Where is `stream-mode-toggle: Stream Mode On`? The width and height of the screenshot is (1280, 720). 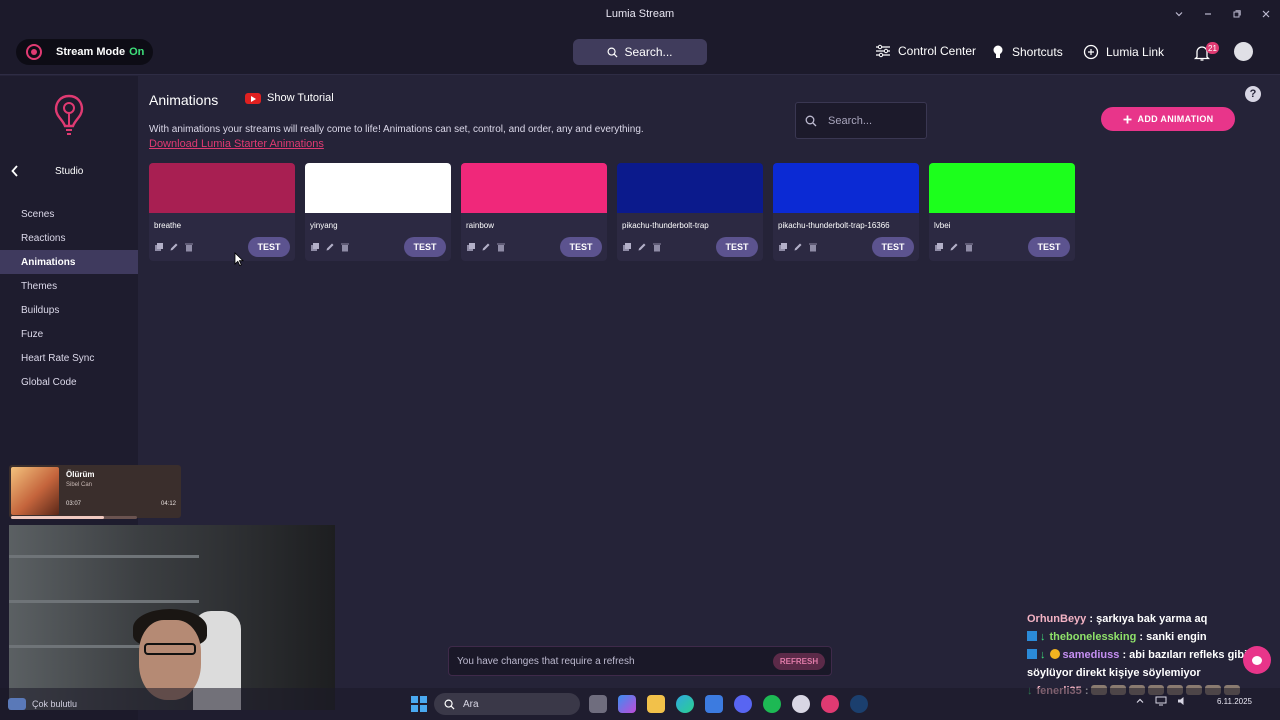
stream-mode-toggle: Stream Mode On is located at coordinates (84, 52).